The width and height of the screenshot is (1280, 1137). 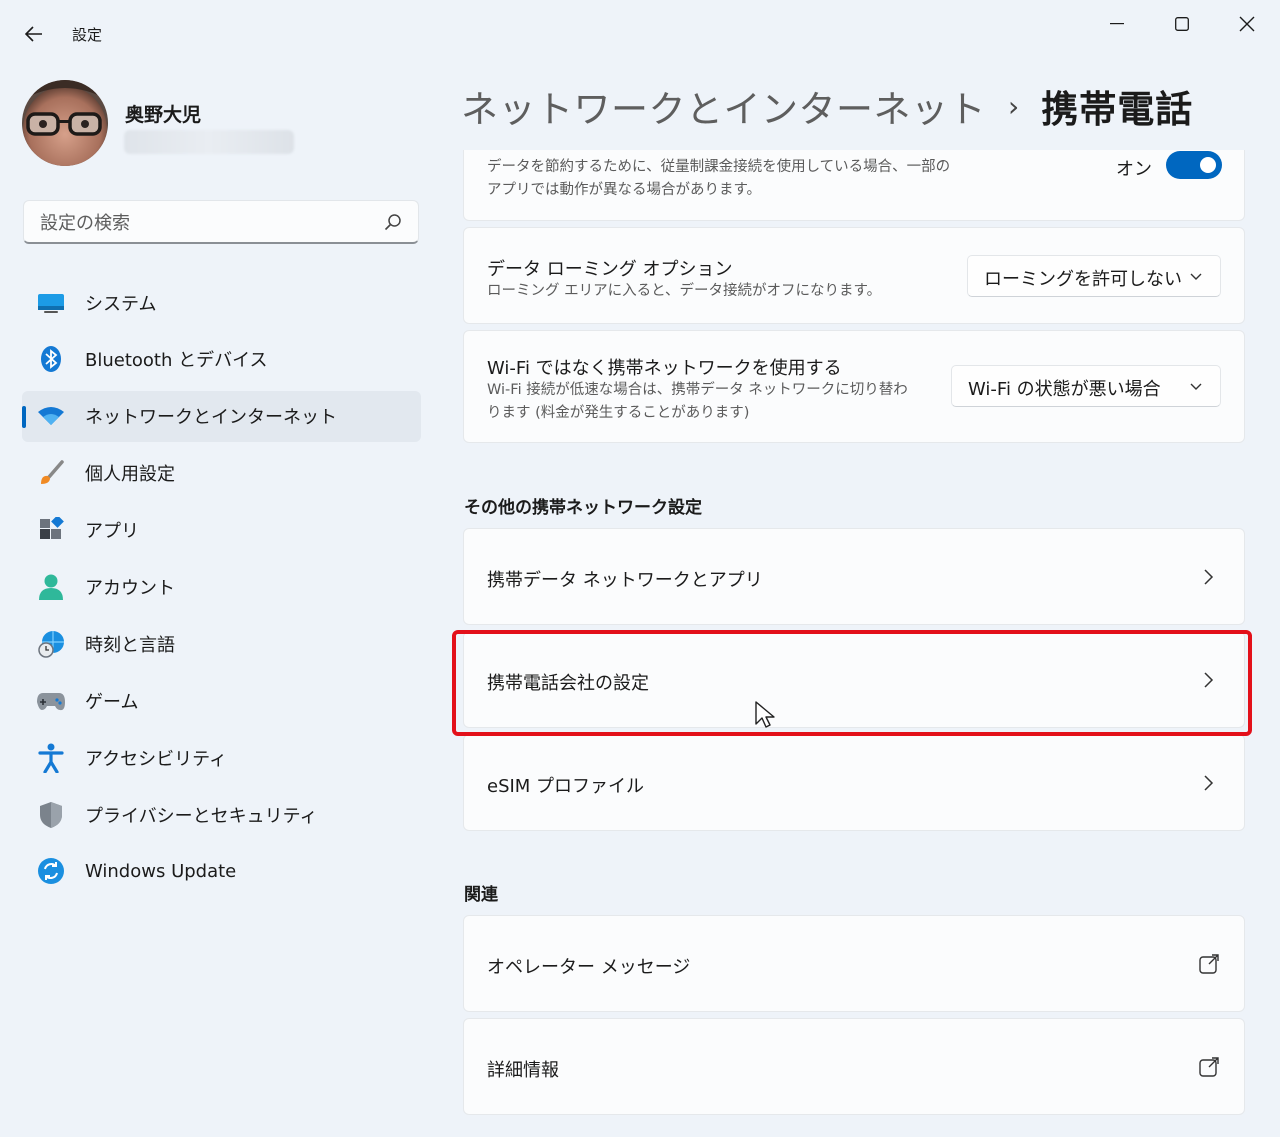 I want to click on back-button, so click(x=34, y=34).